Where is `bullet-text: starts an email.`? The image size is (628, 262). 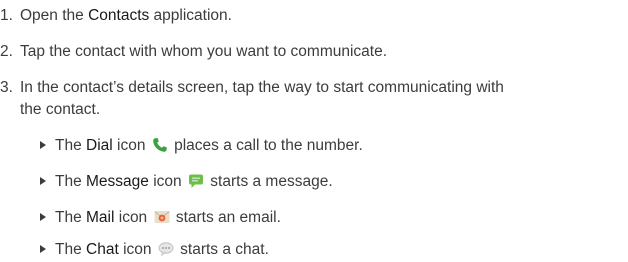
bullet-text: starts an email. is located at coordinates (228, 217).